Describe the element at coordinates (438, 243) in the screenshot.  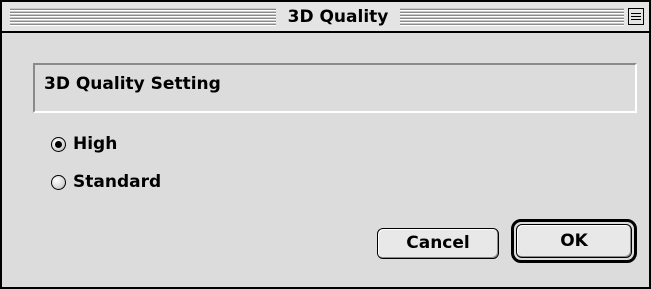
I see `cancel-button: Cancel` at that location.